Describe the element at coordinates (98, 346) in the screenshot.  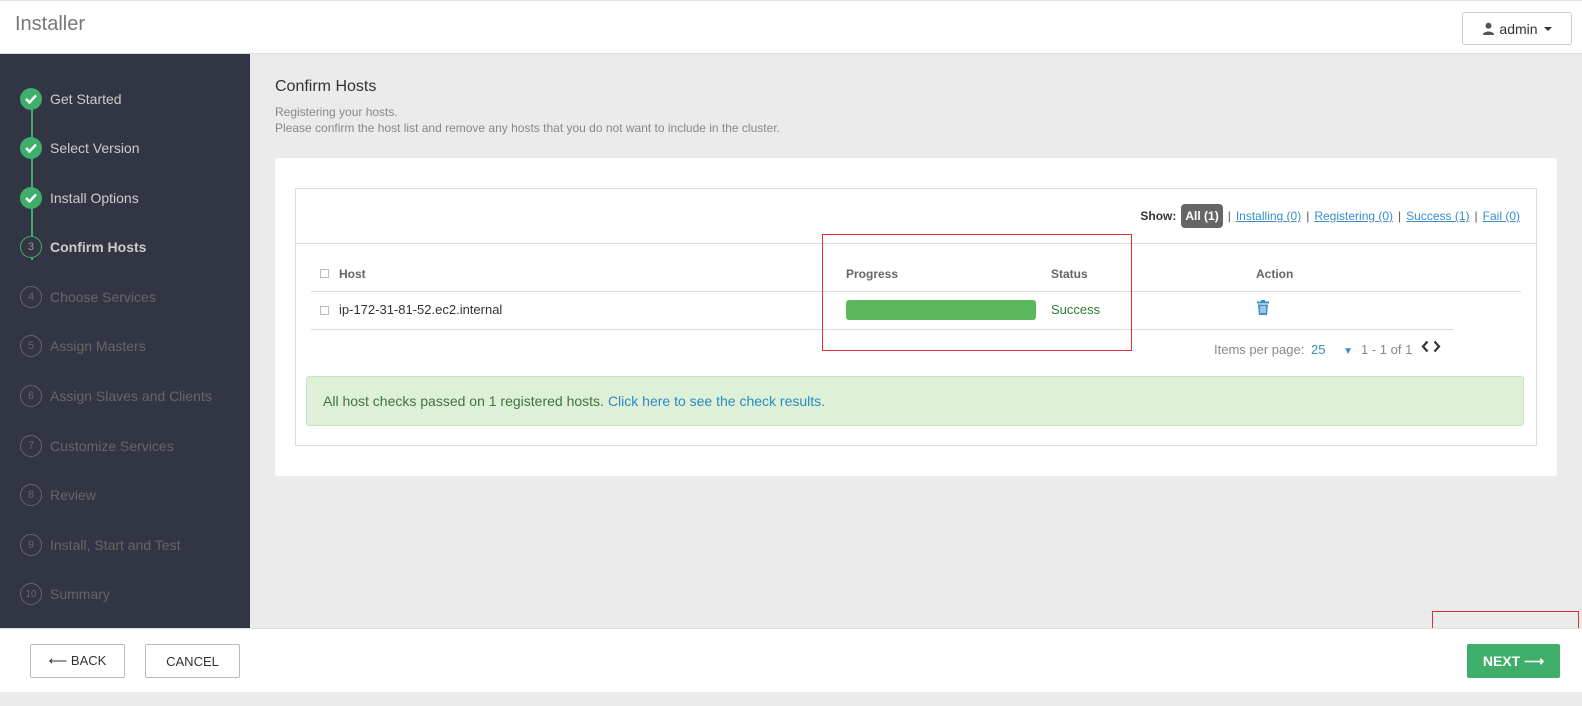
I see `step-label: Assign Masters` at that location.